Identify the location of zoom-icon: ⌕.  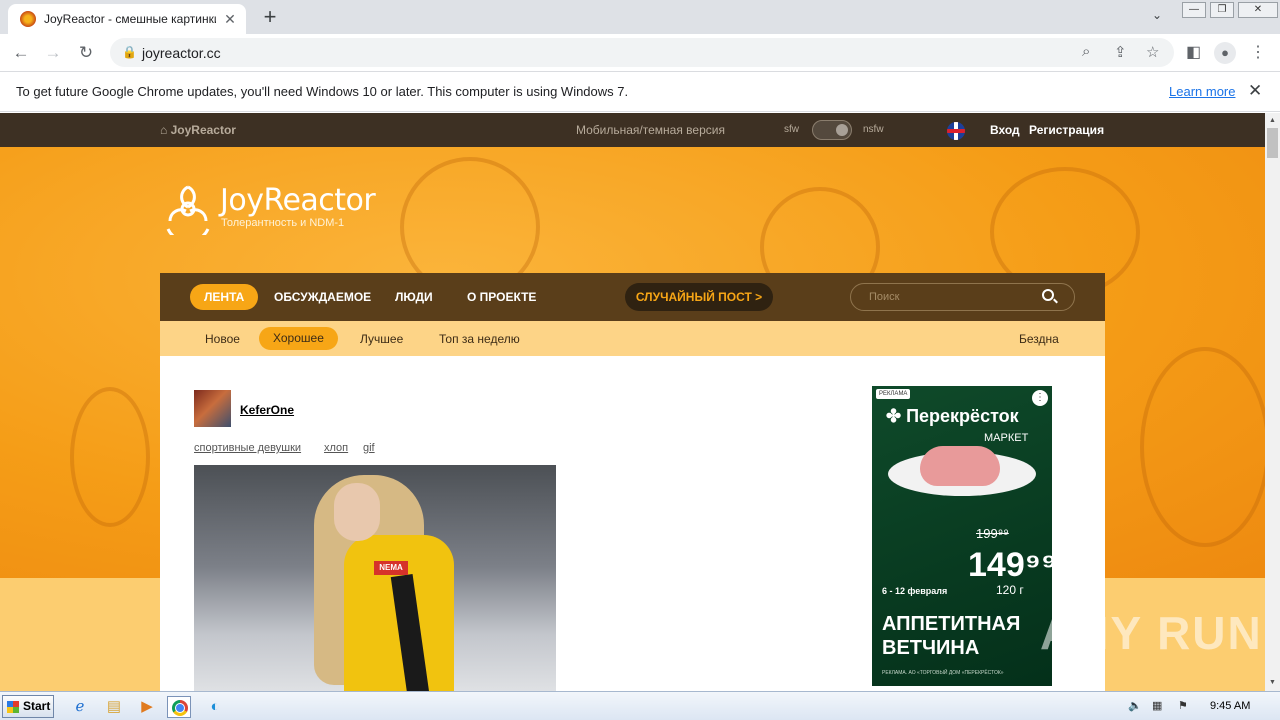
(1086, 51).